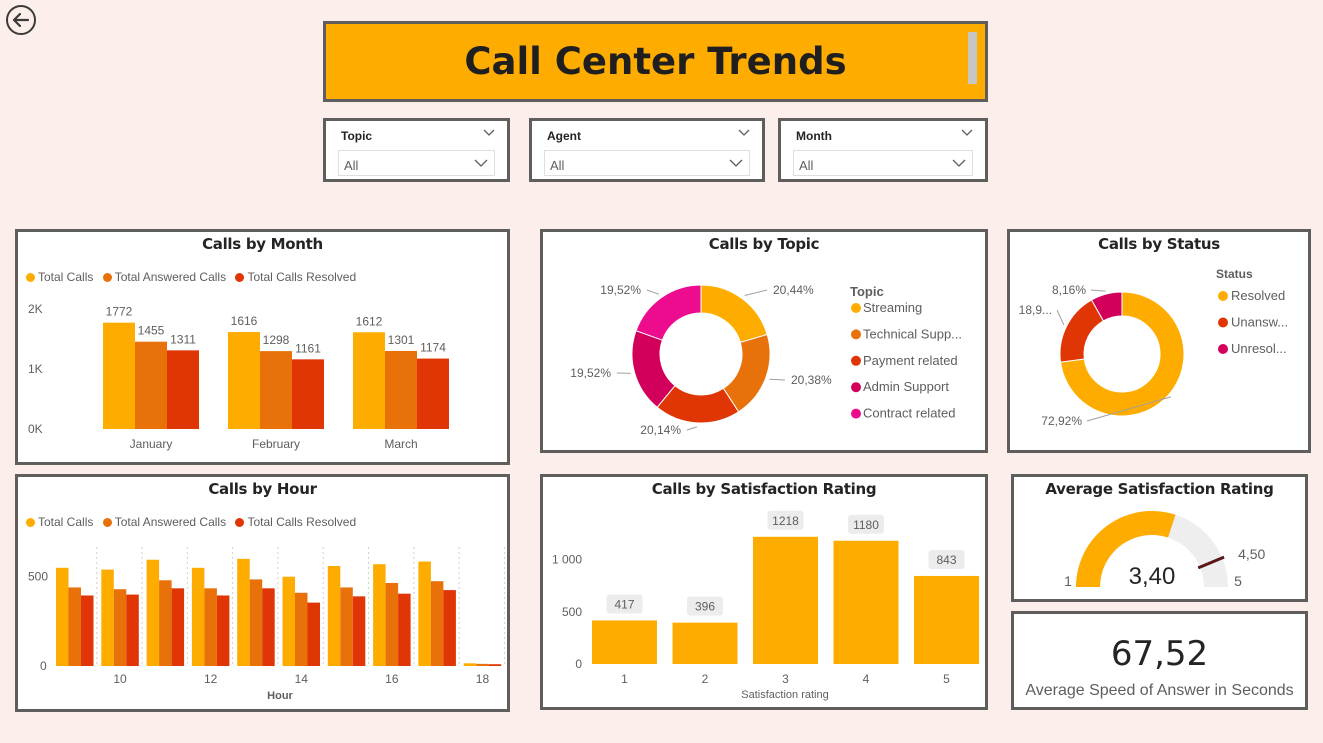 This screenshot has height=743, width=1323. I want to click on slicer-agent-dropdown: All, so click(647, 163).